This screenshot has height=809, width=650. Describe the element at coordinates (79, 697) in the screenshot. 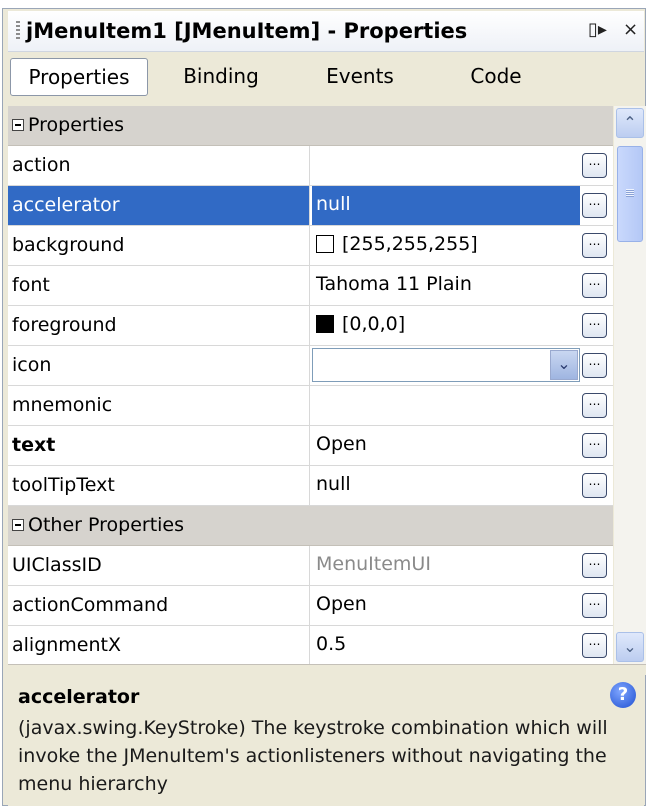

I see `description-title: accelerator` at that location.